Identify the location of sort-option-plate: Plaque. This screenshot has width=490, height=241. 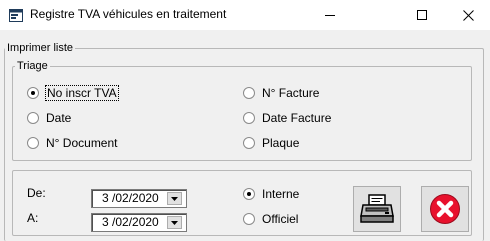
(271, 143).